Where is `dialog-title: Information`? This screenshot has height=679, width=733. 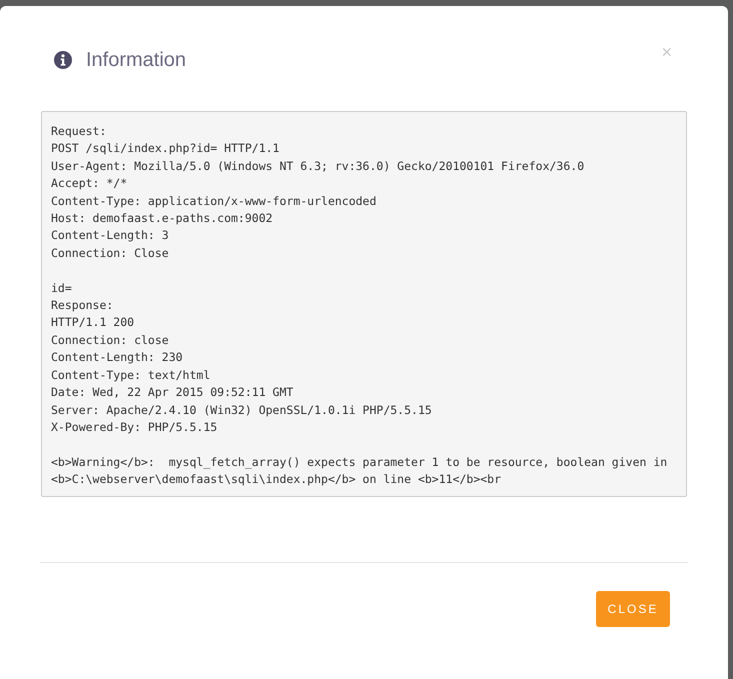
dialog-title: Information is located at coordinates (136, 60).